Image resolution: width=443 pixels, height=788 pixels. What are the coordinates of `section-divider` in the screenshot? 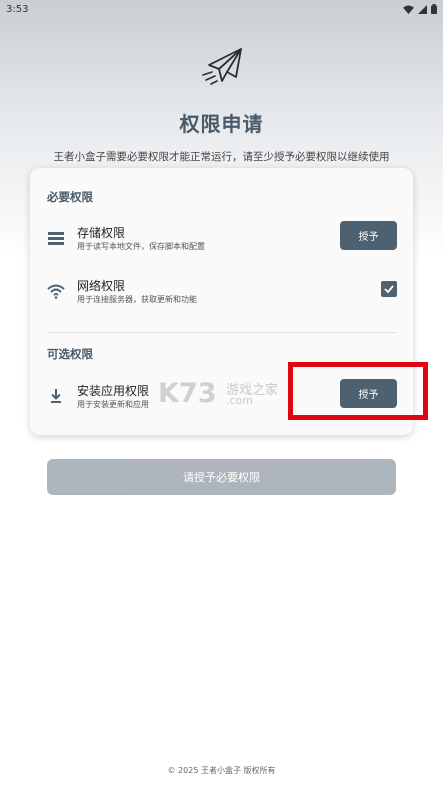 It's located at (221, 332).